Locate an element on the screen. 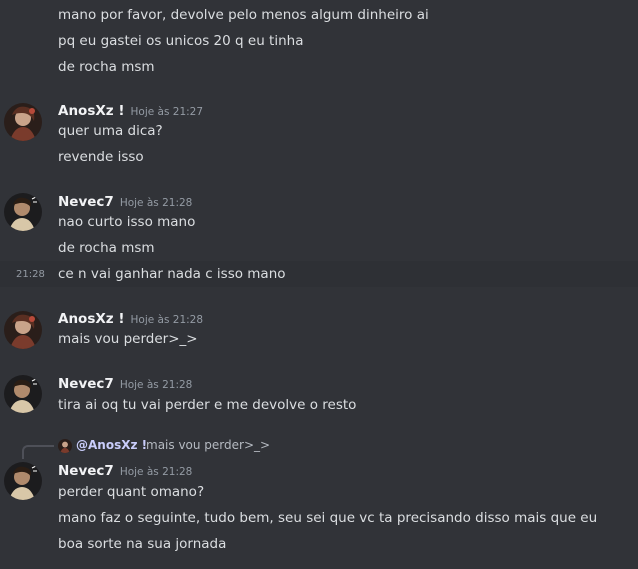 This screenshot has height=569, width=638. reply-author: @AnosXz ! is located at coordinates (111, 445).